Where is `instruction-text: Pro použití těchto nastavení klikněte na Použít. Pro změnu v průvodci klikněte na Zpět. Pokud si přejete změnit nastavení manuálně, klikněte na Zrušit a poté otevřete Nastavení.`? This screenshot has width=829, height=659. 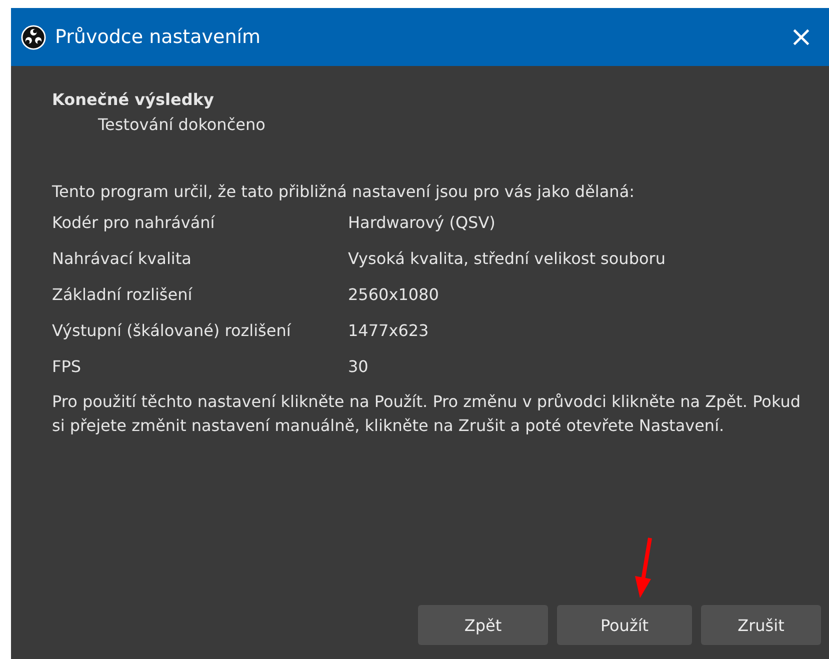
instruction-text: Pro použití těchto nastavení klikněte na Použít. Pro změnu v průvodci klikněte na Zpět. Pokud si přejete změnit nastavení manuálně, klikněte na Zrušit a poté otevřete Nastavení. is located at coordinates (427, 414).